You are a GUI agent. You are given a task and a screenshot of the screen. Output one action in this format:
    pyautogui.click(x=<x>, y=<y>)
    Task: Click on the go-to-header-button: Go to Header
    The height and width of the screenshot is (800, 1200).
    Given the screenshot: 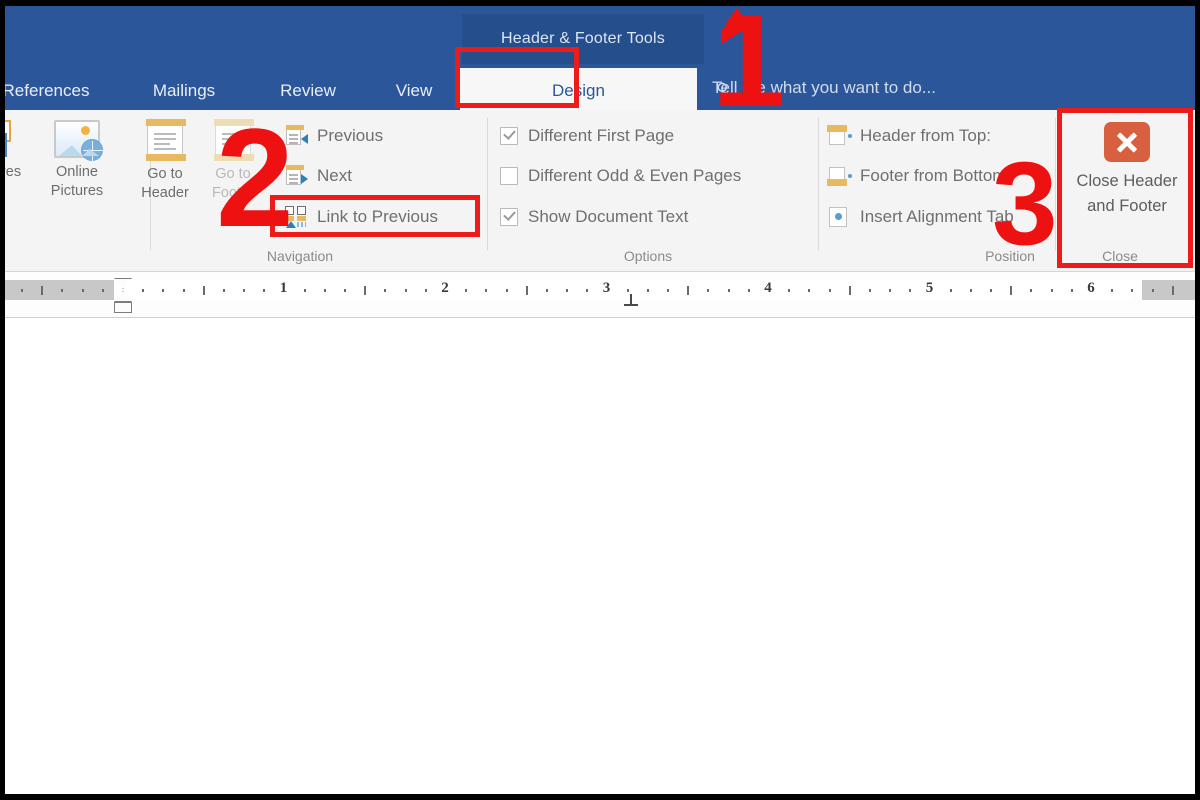 What is the action you would take?
    pyautogui.click(x=165, y=161)
    